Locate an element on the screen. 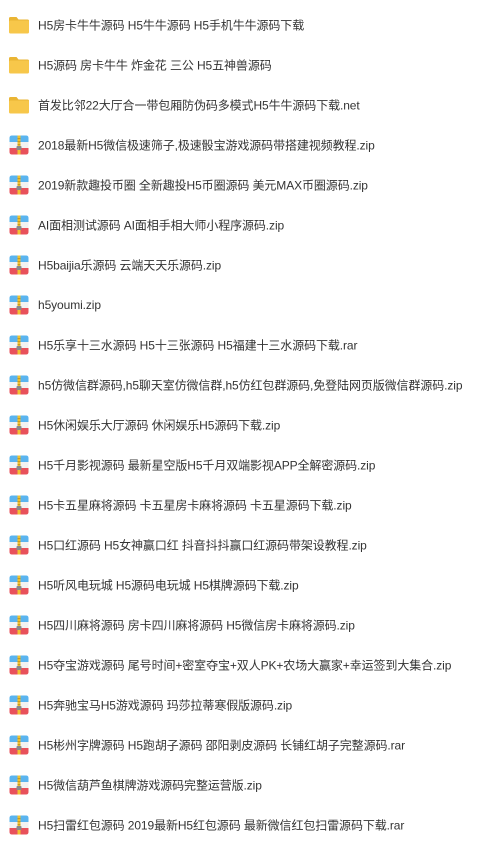  file-name: H5千月影视源码 最新星空版H5千月双端影视APP全解密源码.zip is located at coordinates (207, 465).